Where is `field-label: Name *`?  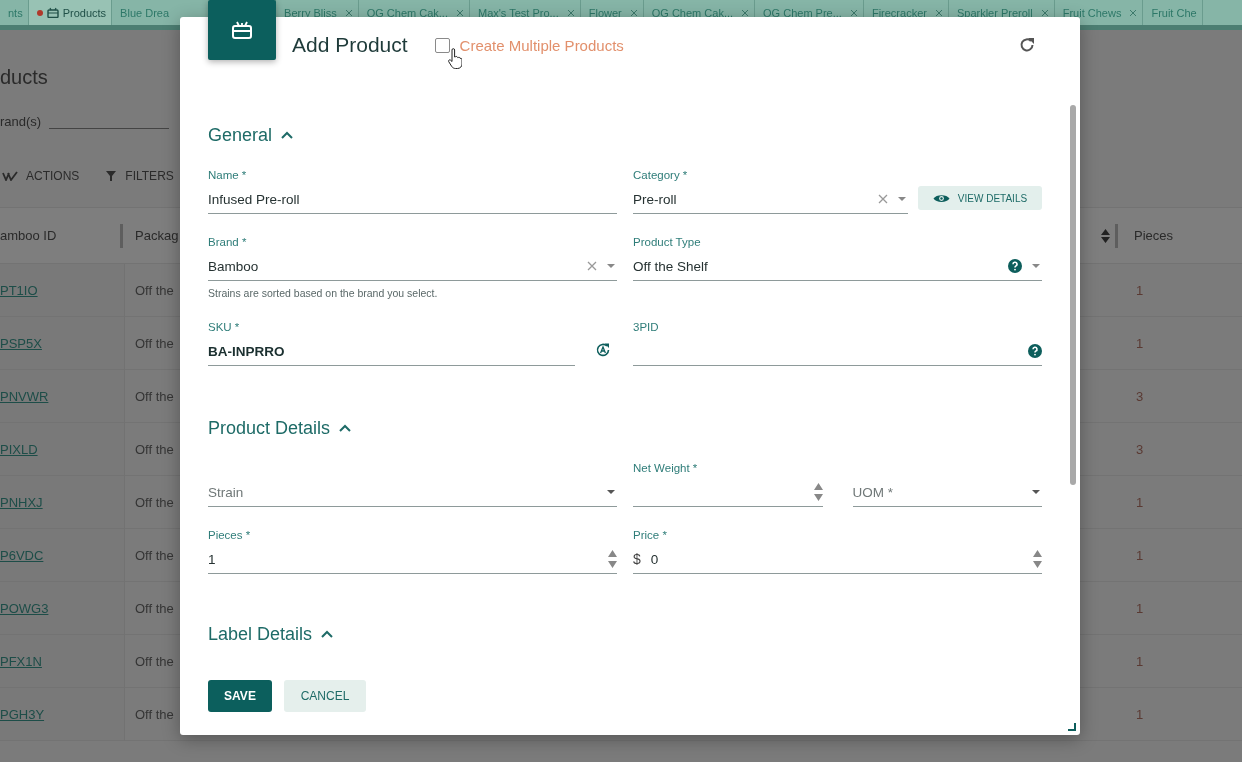
field-label: Name * is located at coordinates (228, 176).